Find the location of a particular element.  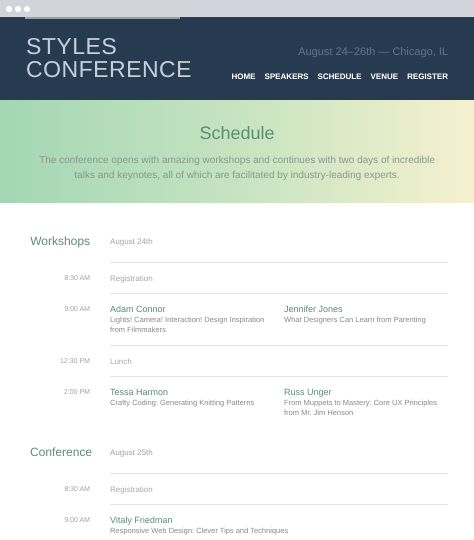

section-title: Conference is located at coordinates (60, 452).